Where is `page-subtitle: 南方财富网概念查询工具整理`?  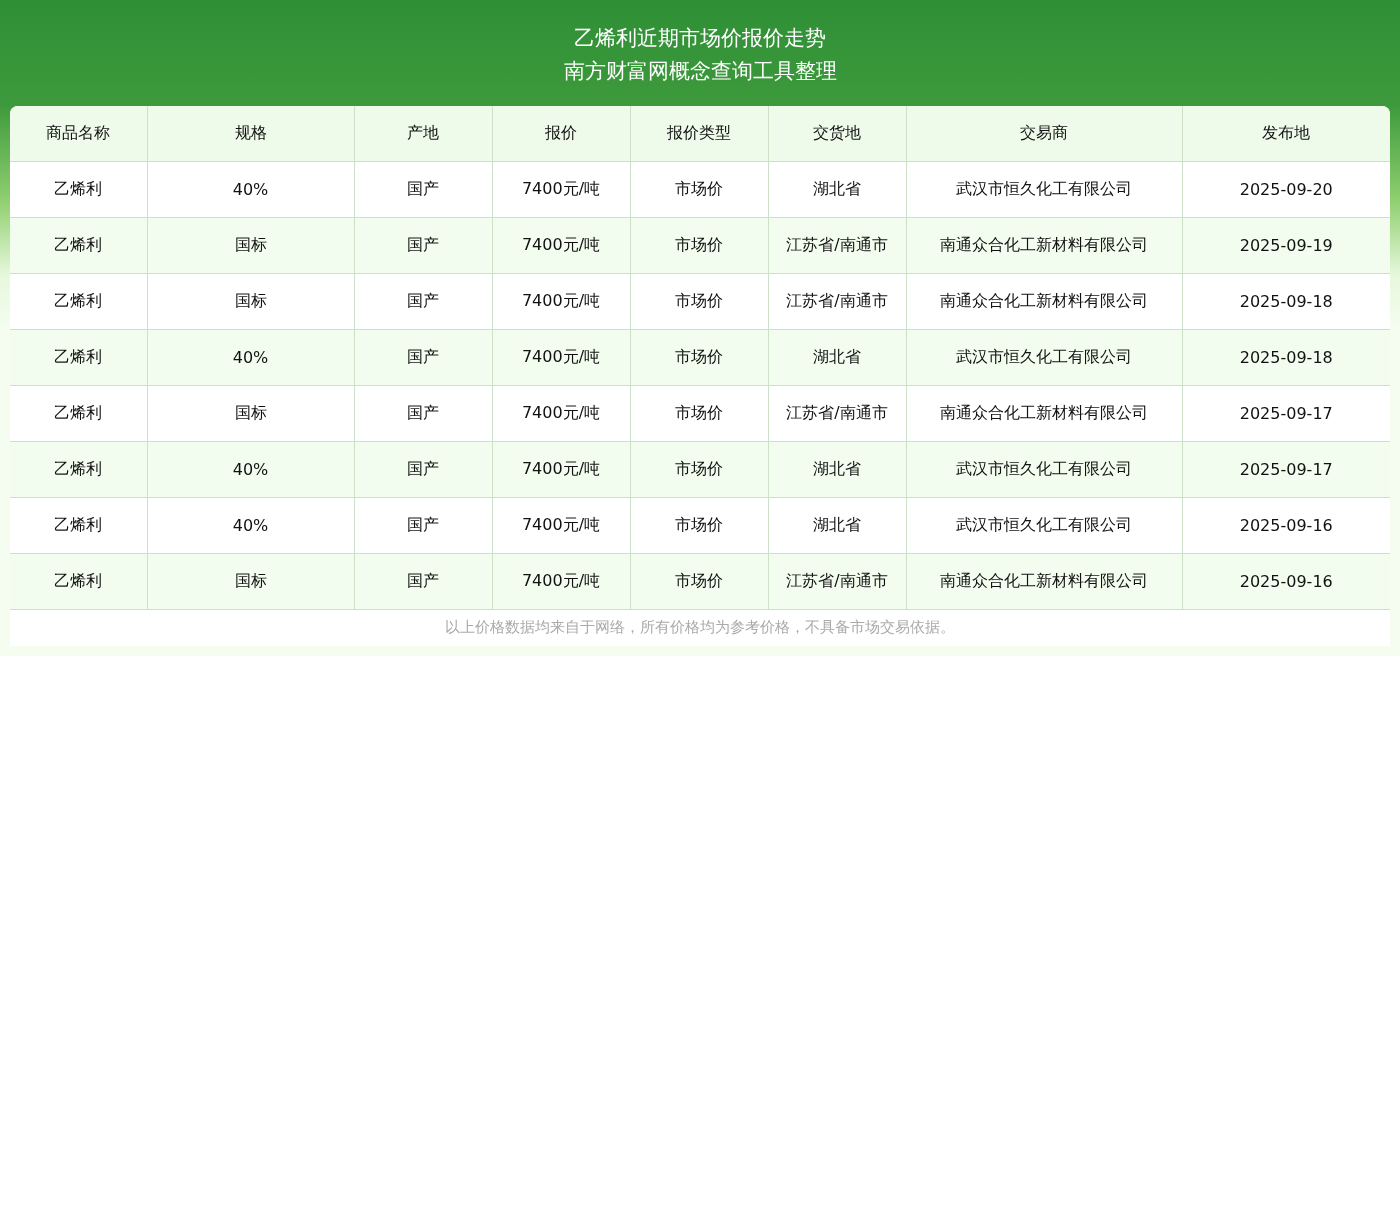 page-subtitle: 南方财富网概念查询工具整理 is located at coordinates (700, 71).